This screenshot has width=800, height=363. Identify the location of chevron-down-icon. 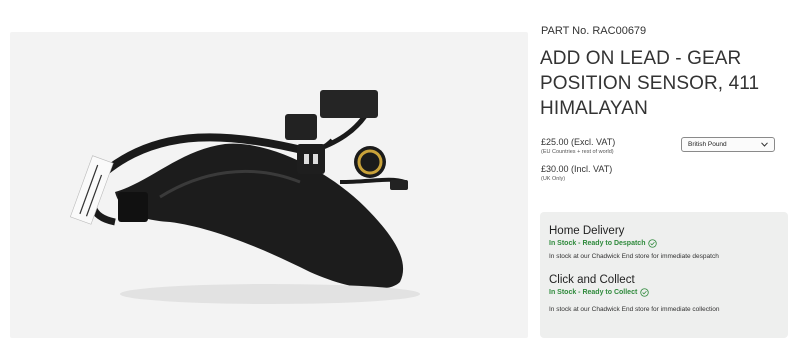
(764, 144).